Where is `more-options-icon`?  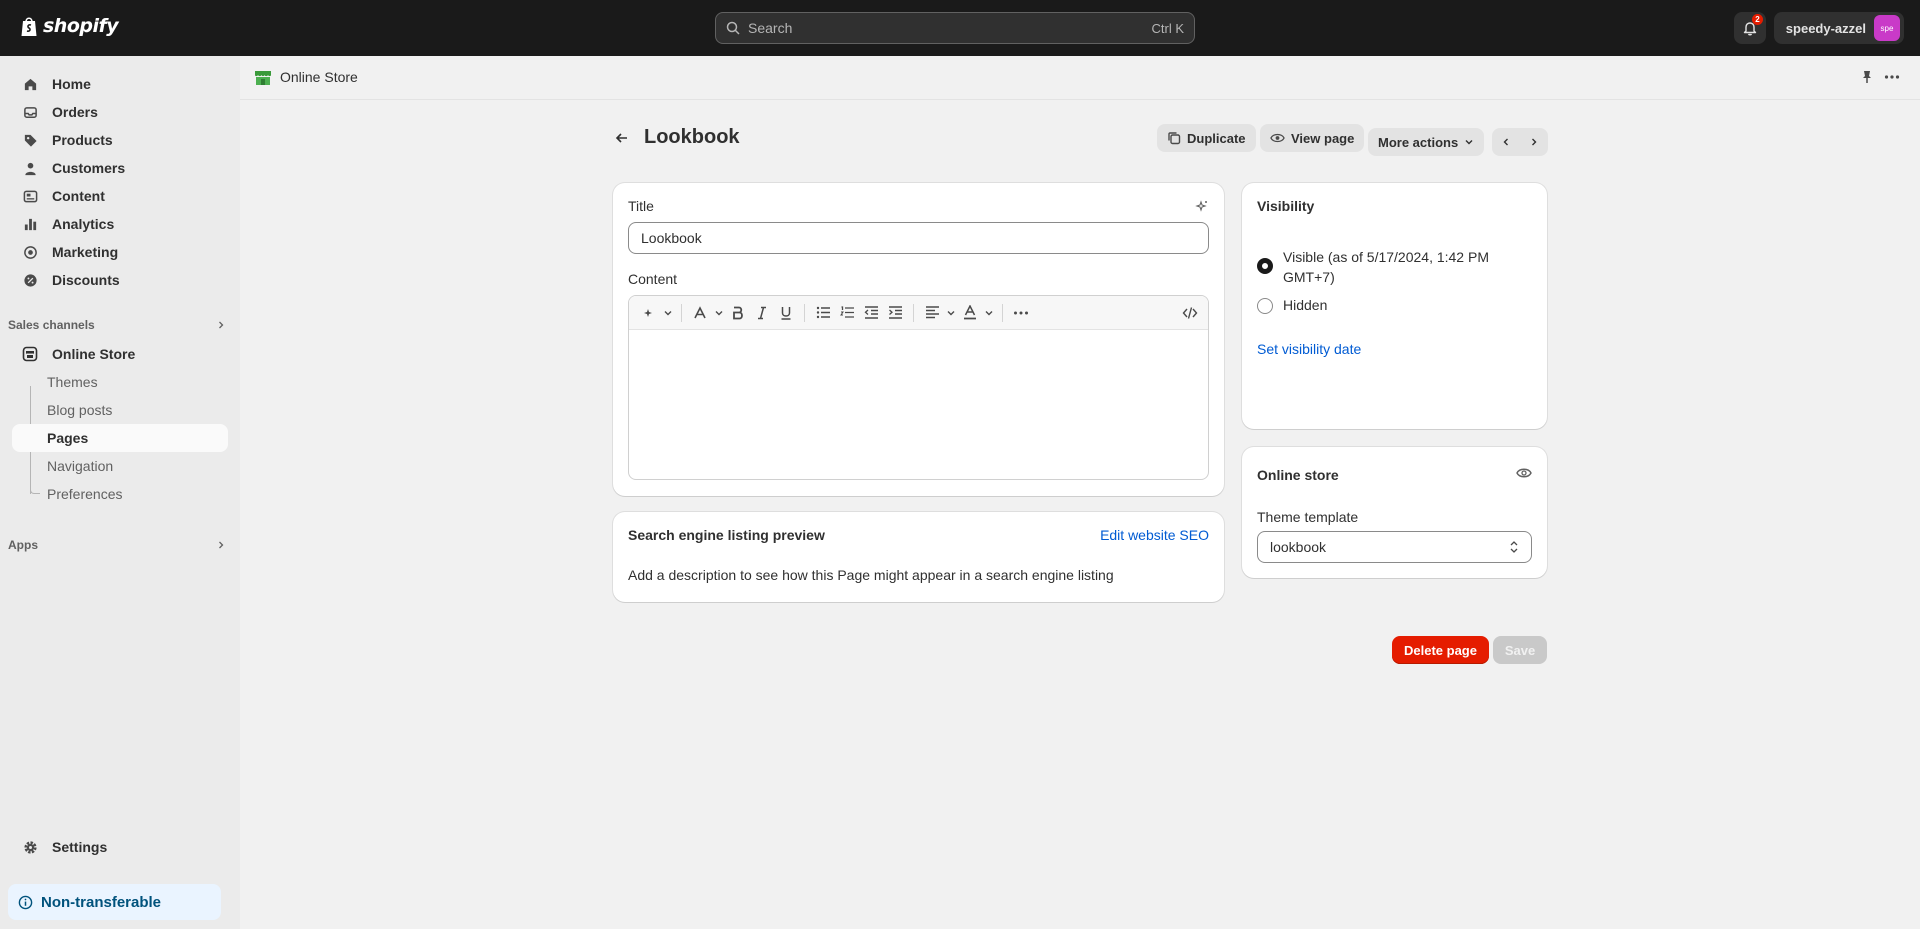
more-options-icon is located at coordinates (1892, 77).